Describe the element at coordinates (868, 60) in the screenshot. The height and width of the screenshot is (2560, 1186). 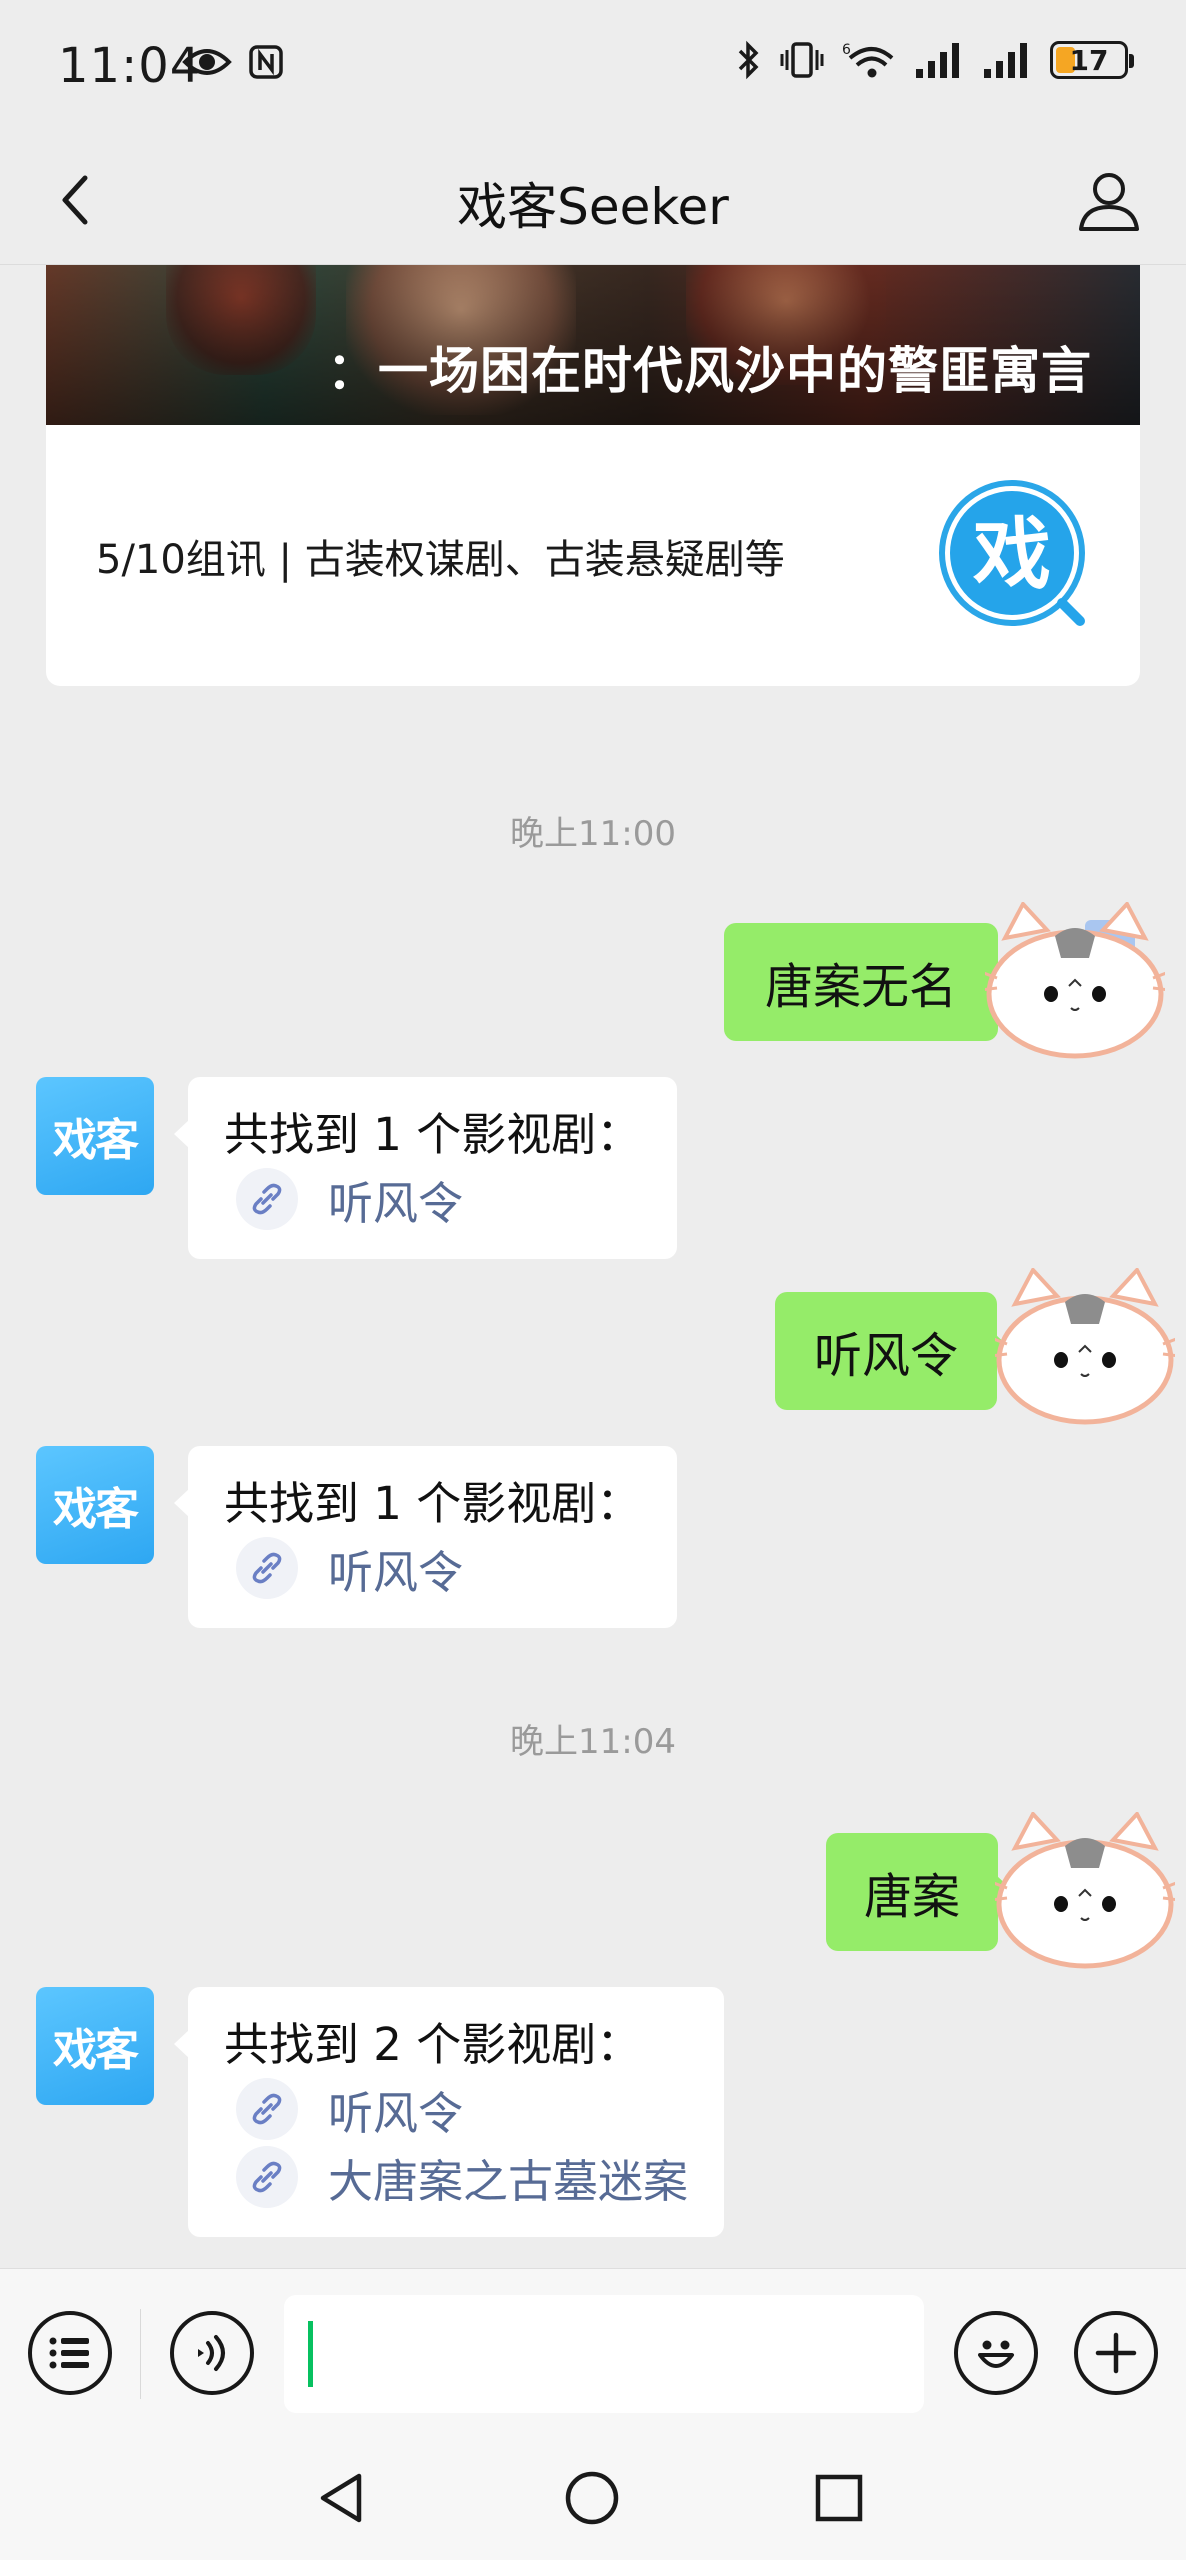
I see `wifi-icon: 6` at that location.